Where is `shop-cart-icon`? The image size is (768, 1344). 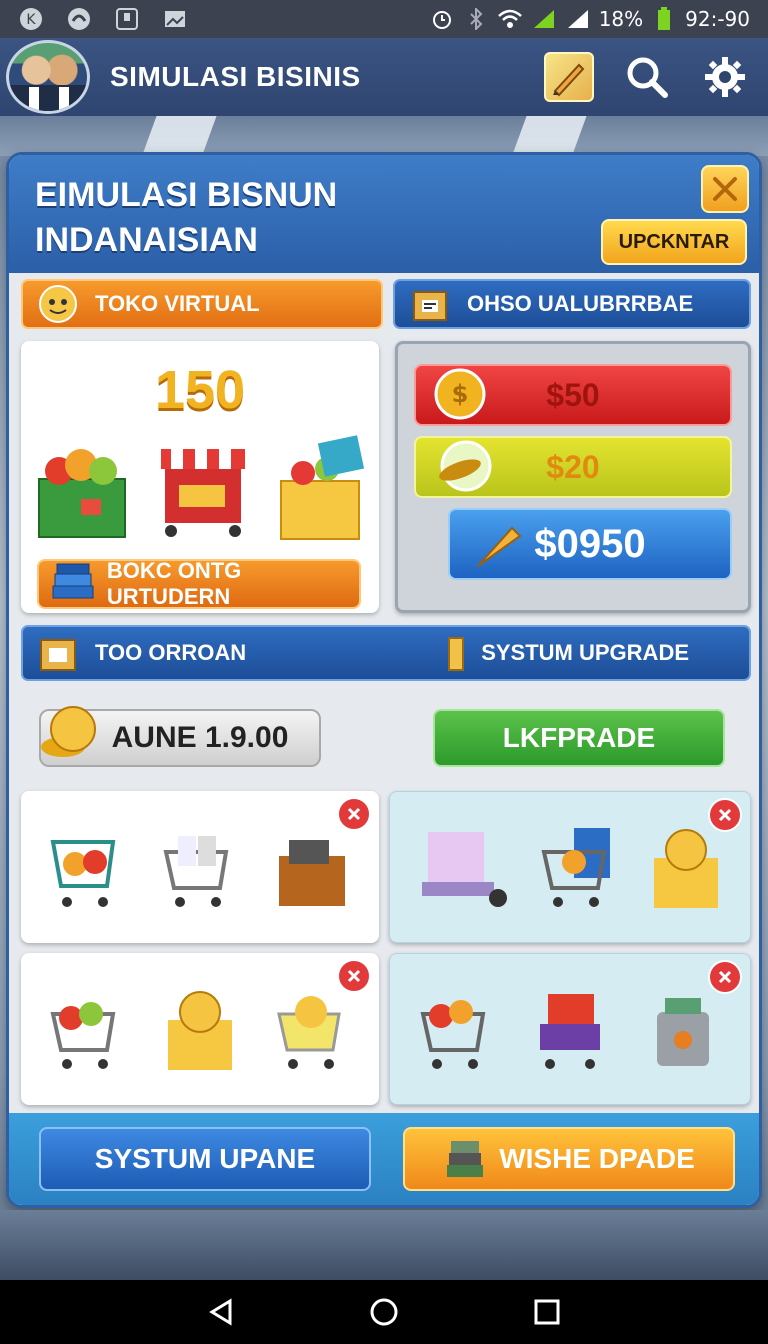 shop-cart-icon is located at coordinates (569, 1031).